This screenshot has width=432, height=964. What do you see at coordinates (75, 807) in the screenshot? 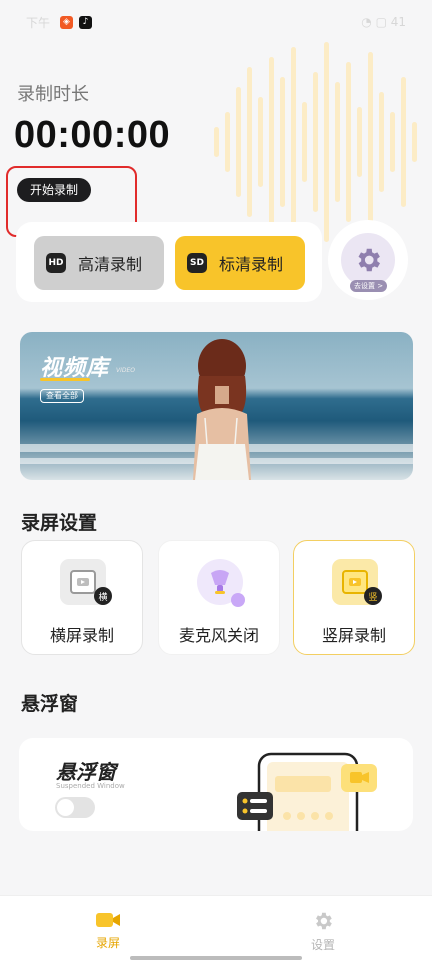
I see `floating-window-toggle` at bounding box center [75, 807].